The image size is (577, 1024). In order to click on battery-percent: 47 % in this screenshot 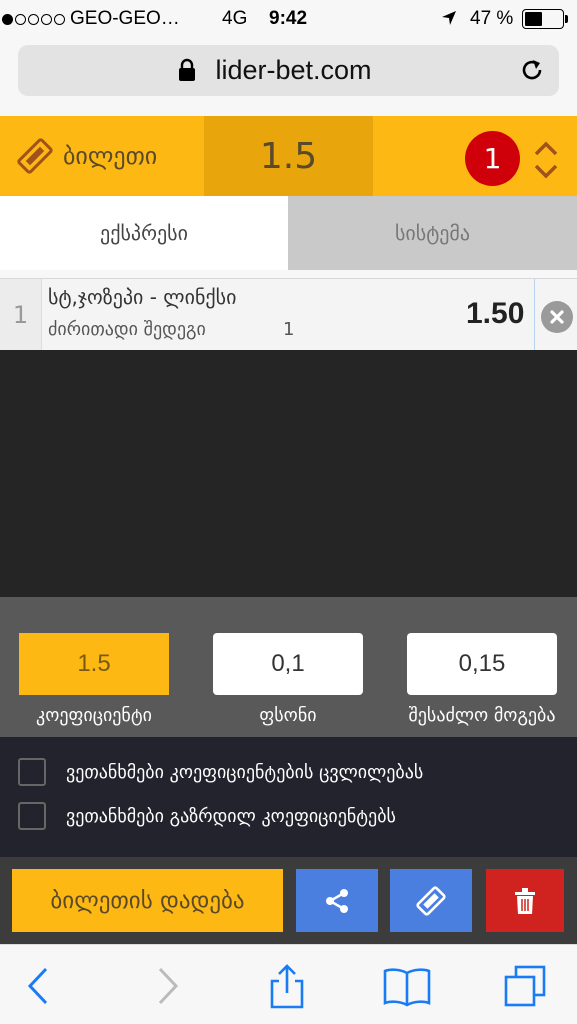, I will do `click(492, 18)`.